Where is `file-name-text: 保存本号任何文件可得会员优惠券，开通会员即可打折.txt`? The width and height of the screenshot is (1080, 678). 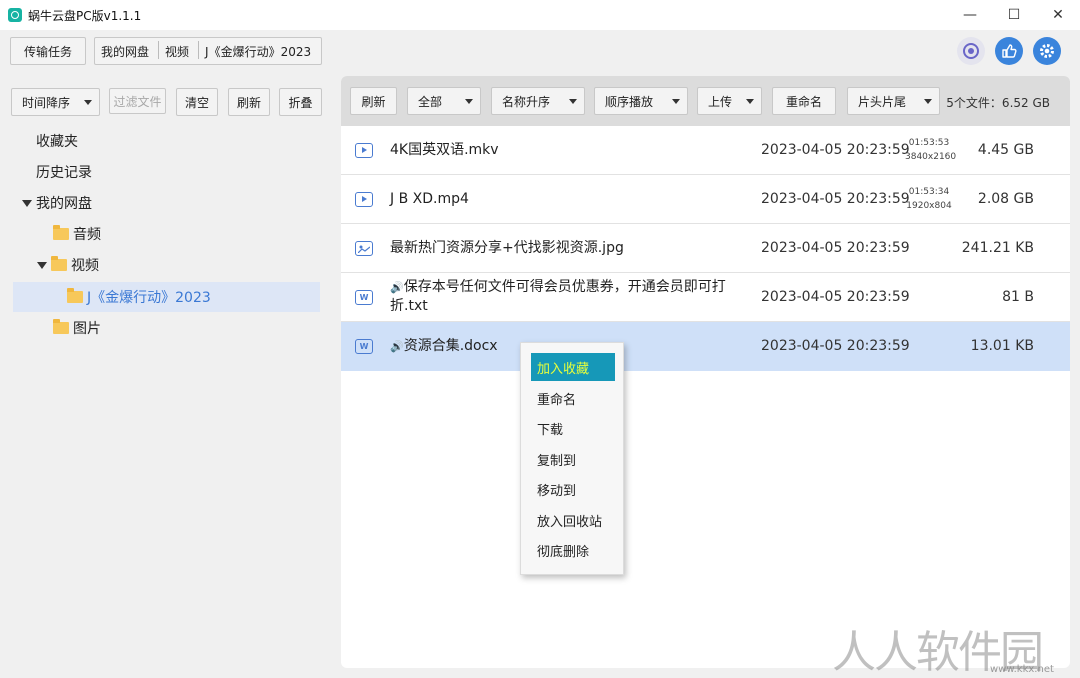
file-name-text: 保存本号任何文件可得会员优惠券，开通会员即可打折.txt is located at coordinates (558, 296).